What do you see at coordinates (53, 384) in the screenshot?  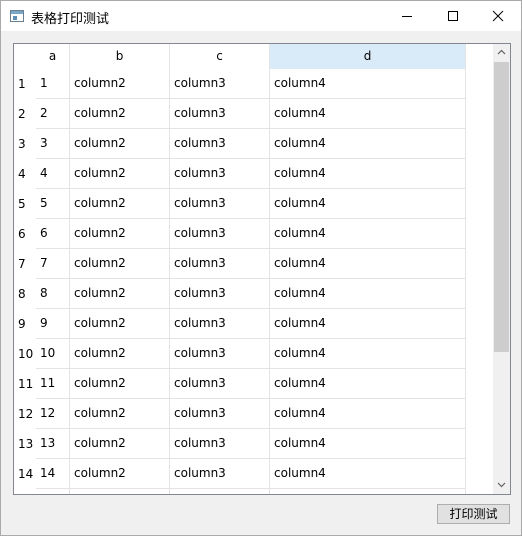 I see `table-cell-a: 11` at bounding box center [53, 384].